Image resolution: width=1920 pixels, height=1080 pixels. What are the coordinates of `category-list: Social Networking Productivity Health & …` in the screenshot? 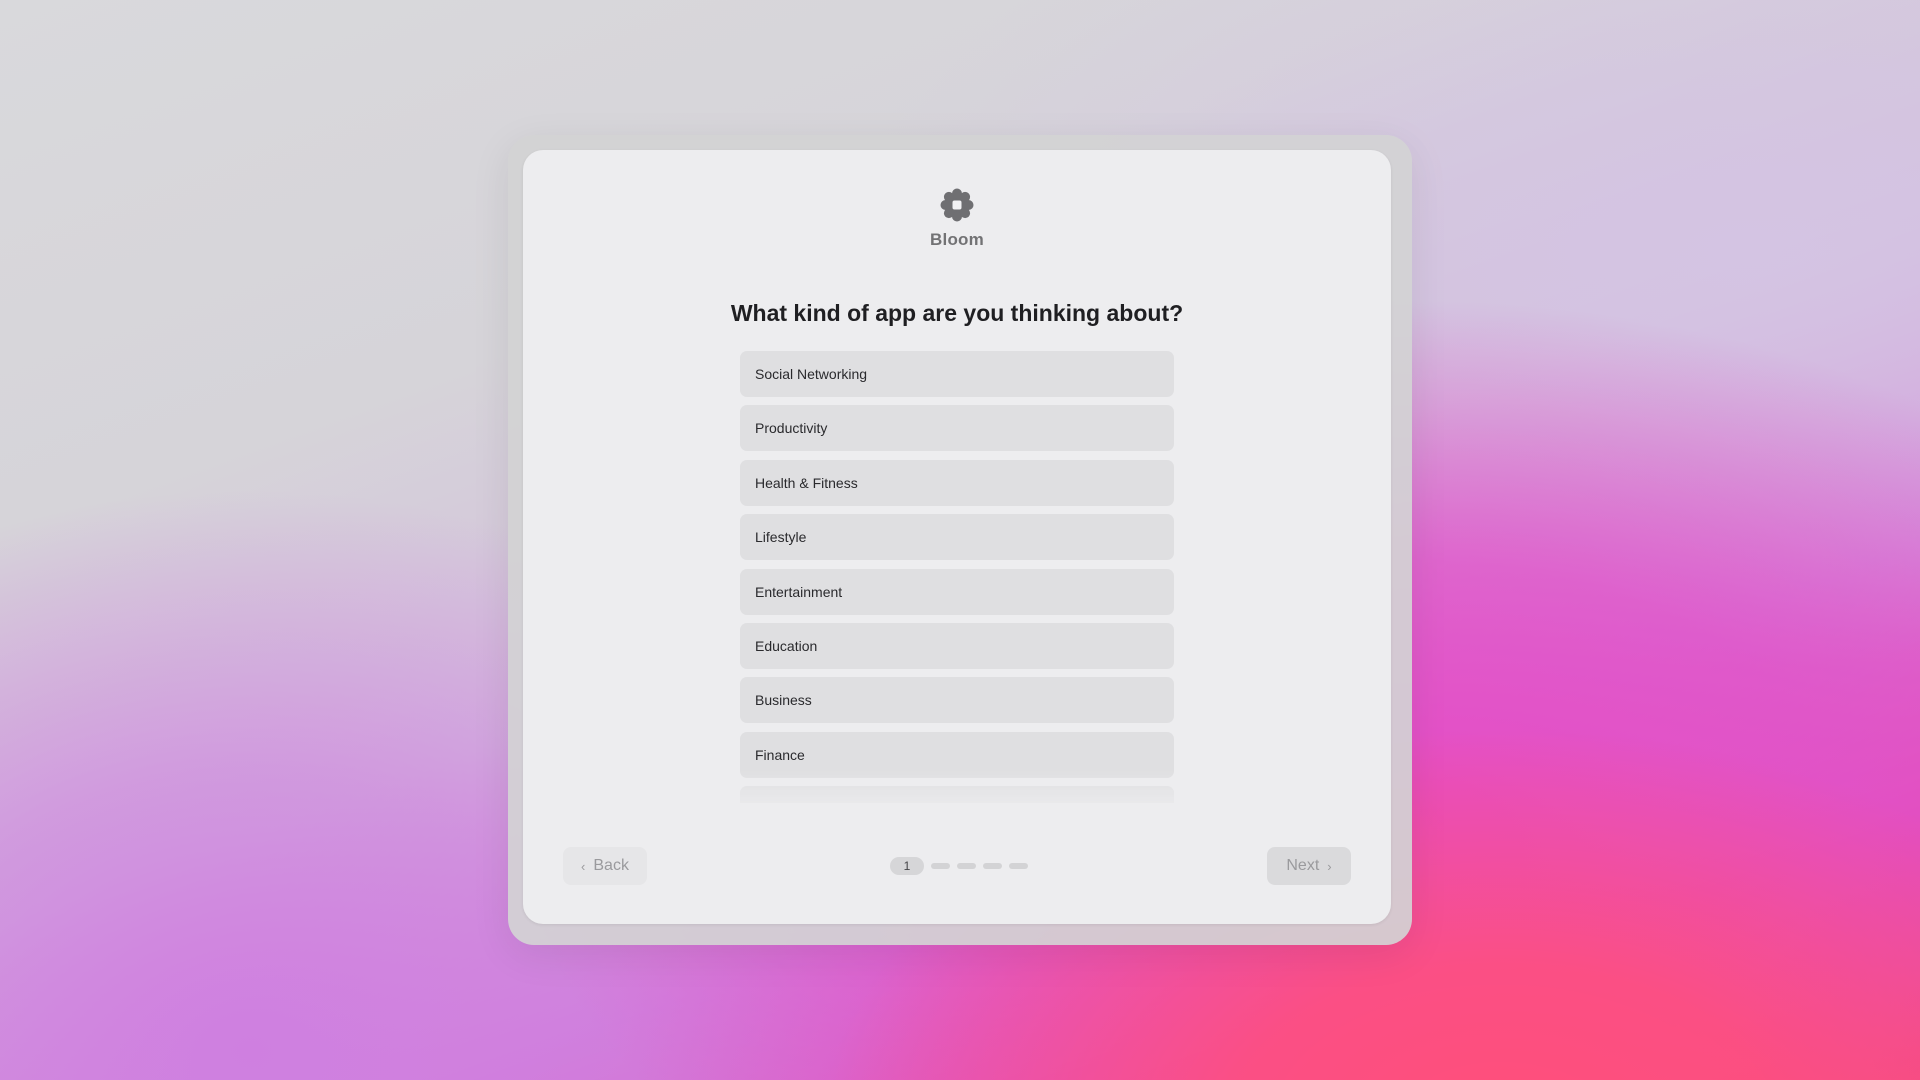 It's located at (957, 577).